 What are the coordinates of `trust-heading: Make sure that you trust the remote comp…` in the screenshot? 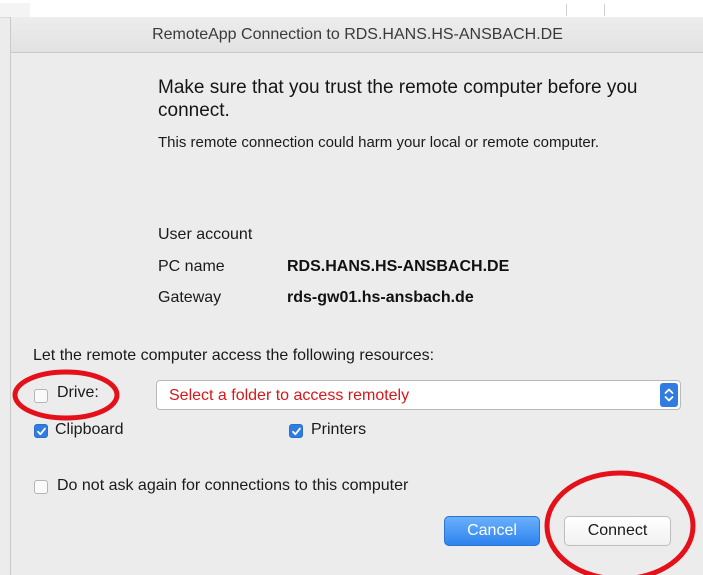 It's located at (398, 99).